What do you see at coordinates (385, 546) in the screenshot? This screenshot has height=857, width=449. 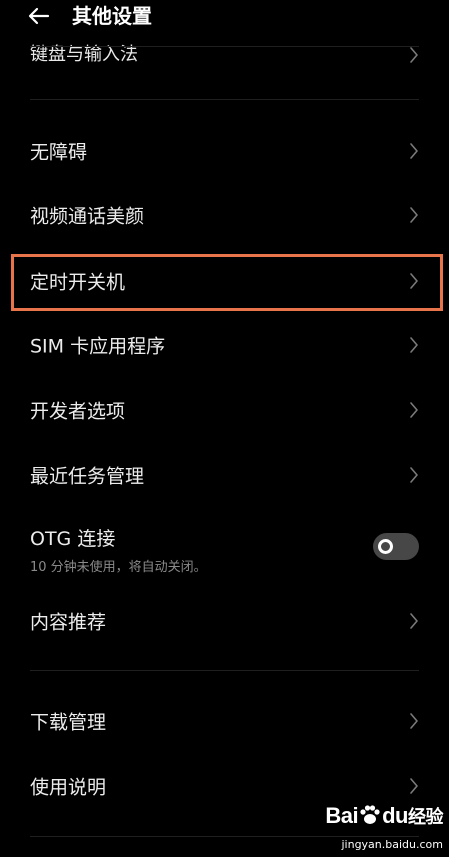 I see `toggle-knob` at bounding box center [385, 546].